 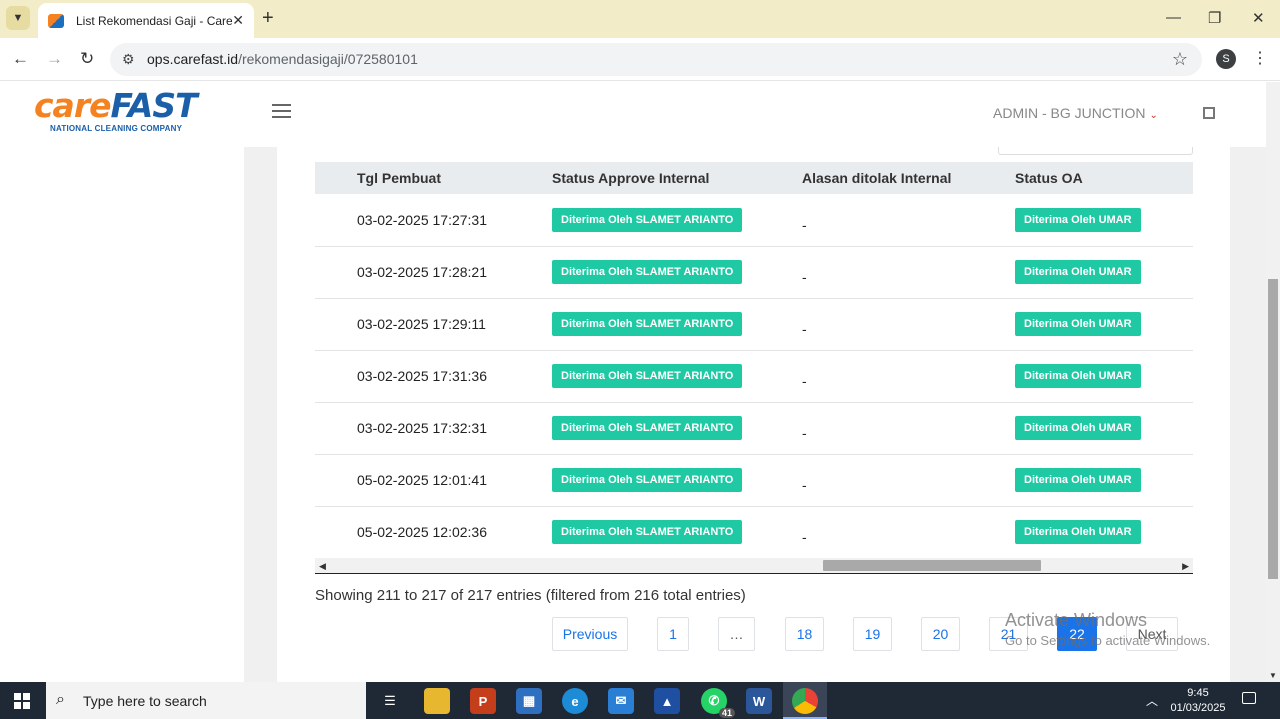 I want to click on chrome-icon, so click(x=805, y=701).